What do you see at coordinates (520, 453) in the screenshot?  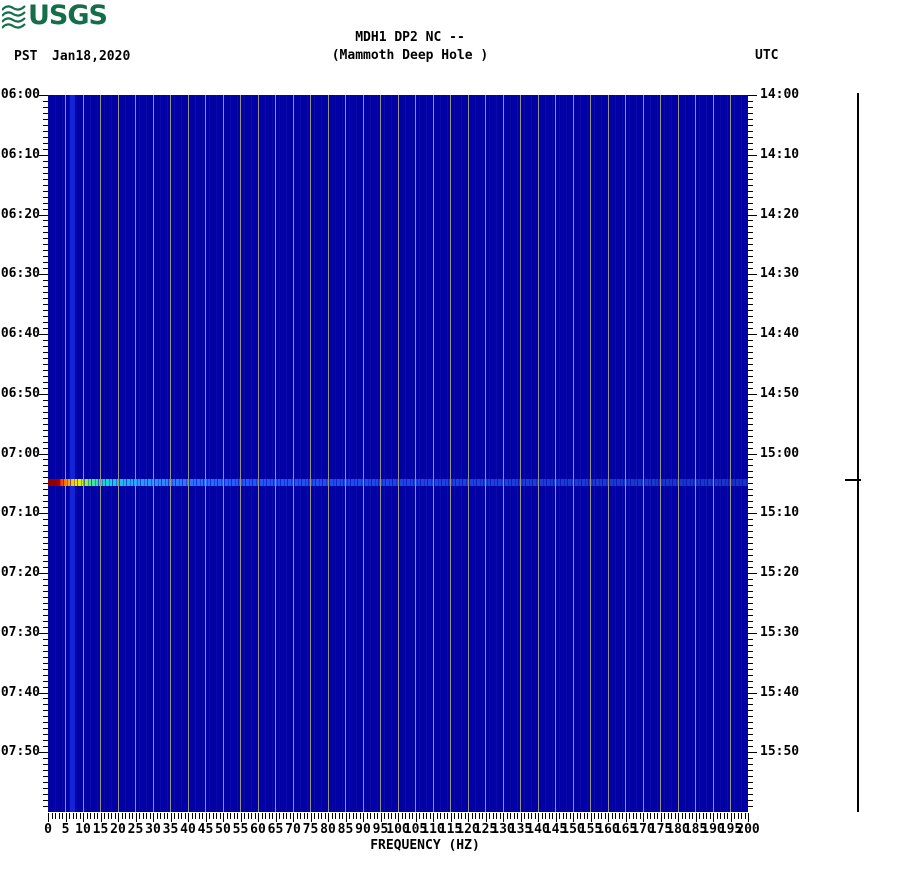 I see `gridline-135hz` at bounding box center [520, 453].